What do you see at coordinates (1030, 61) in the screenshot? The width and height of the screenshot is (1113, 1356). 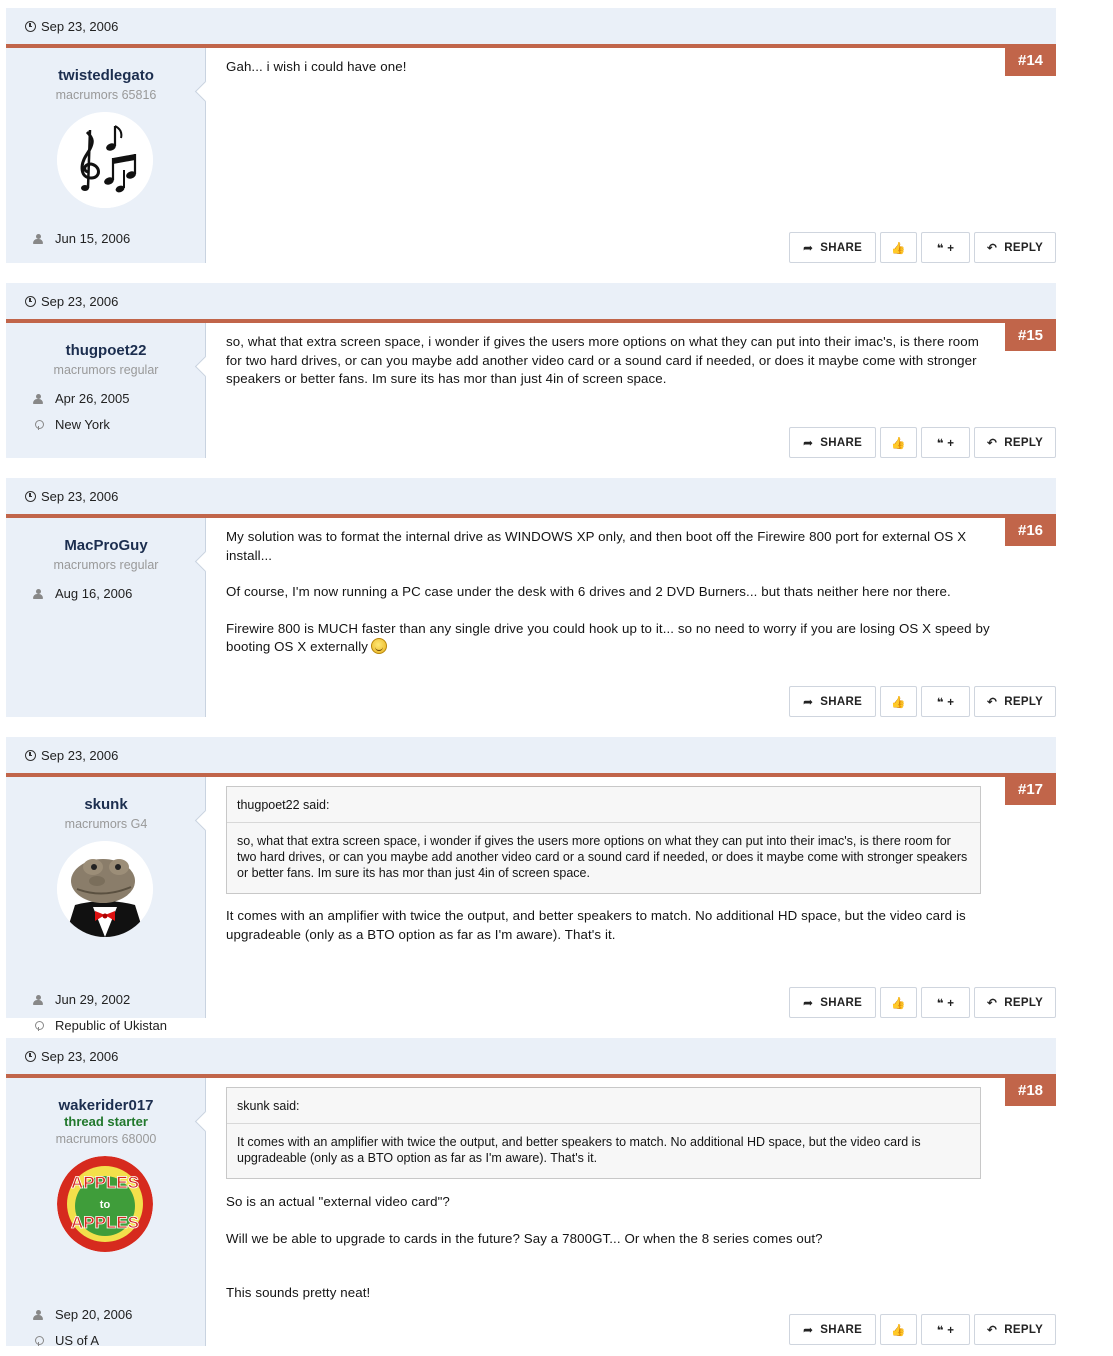 I see `post-number: #14` at bounding box center [1030, 61].